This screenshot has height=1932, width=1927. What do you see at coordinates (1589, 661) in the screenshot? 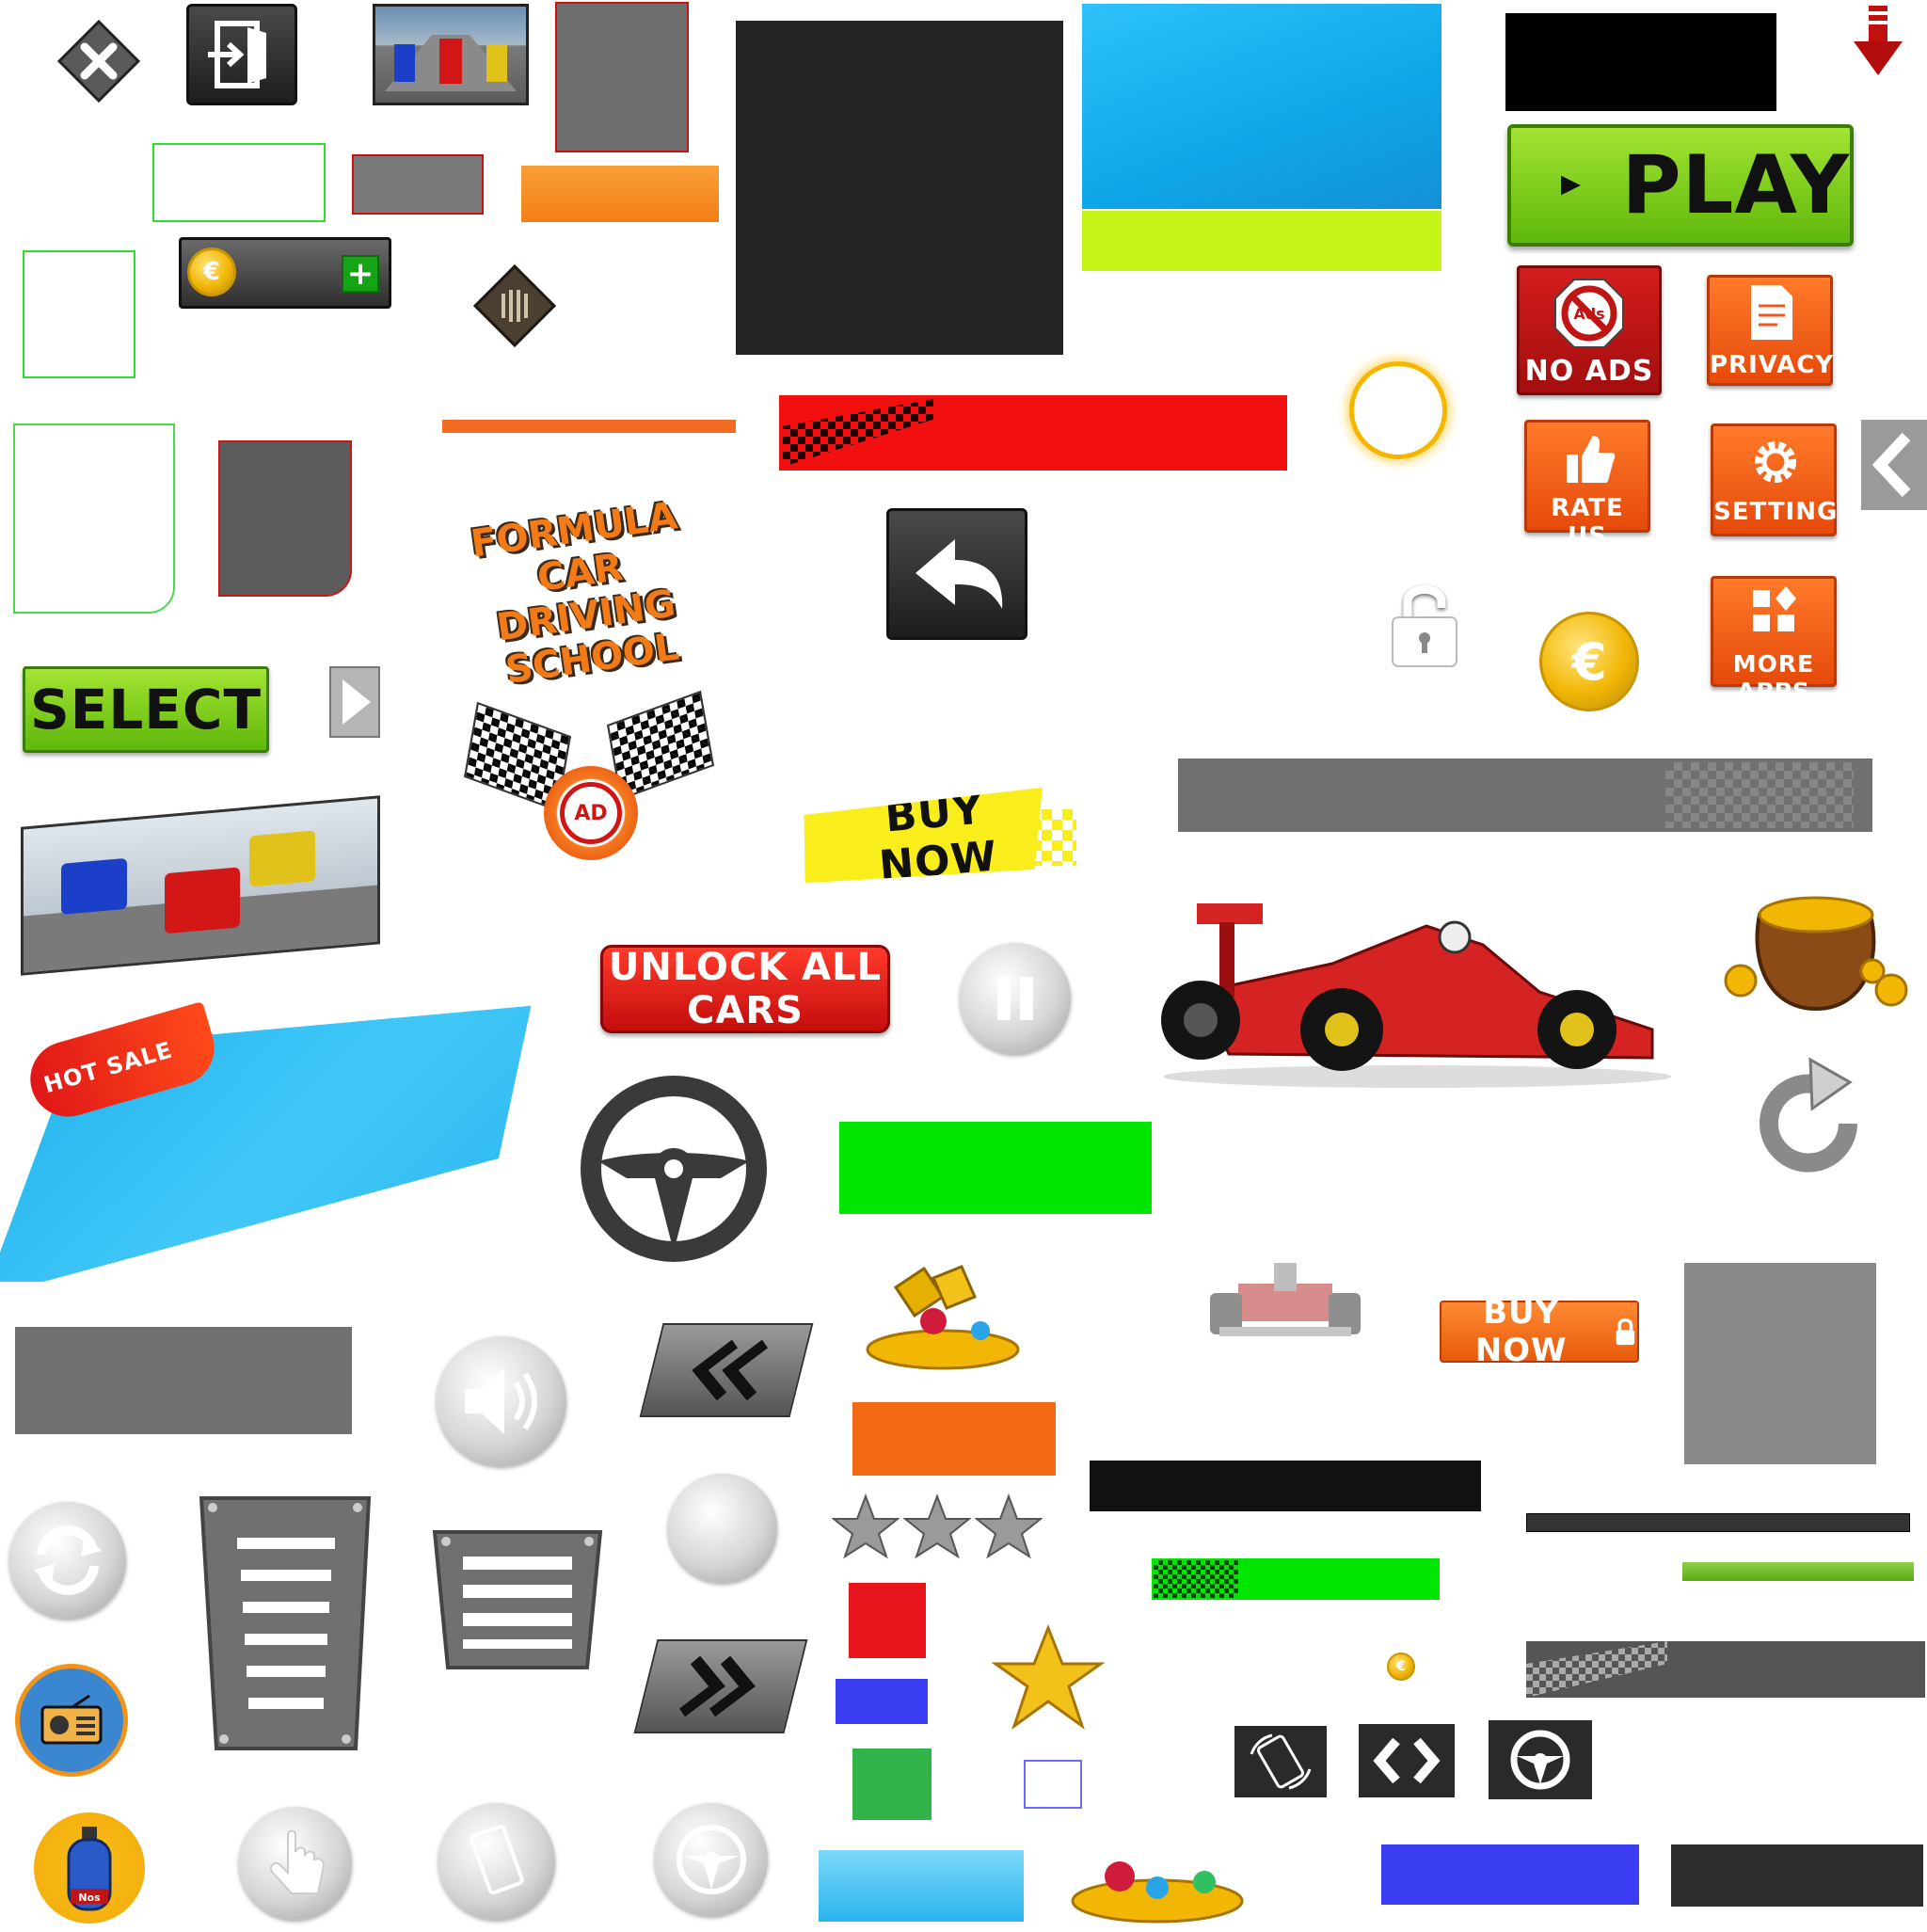
I see `euro-coin-large-icon: €` at bounding box center [1589, 661].